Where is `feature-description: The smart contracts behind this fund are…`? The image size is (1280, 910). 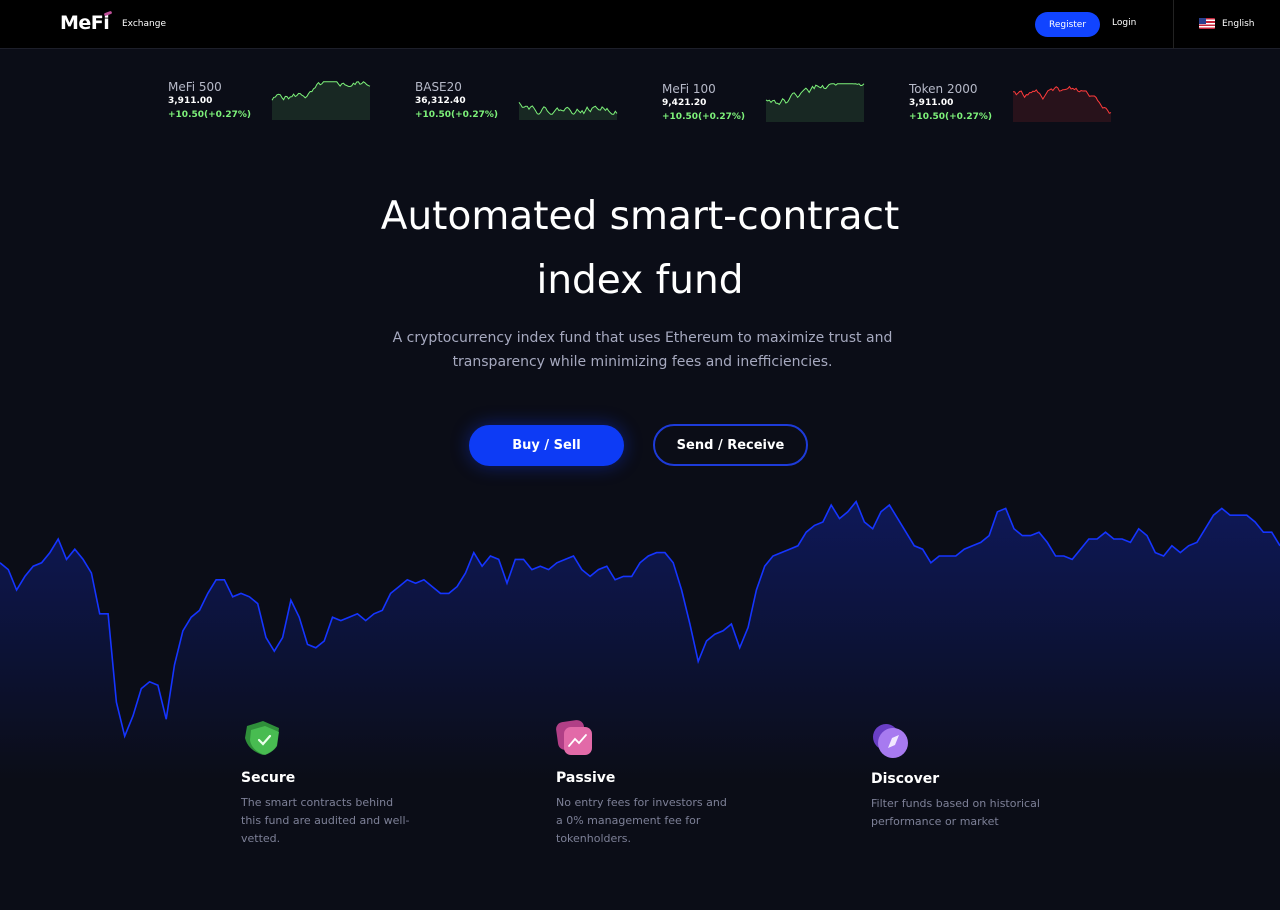
feature-description: The smart contracts behind this fund are… is located at coordinates (325, 820).